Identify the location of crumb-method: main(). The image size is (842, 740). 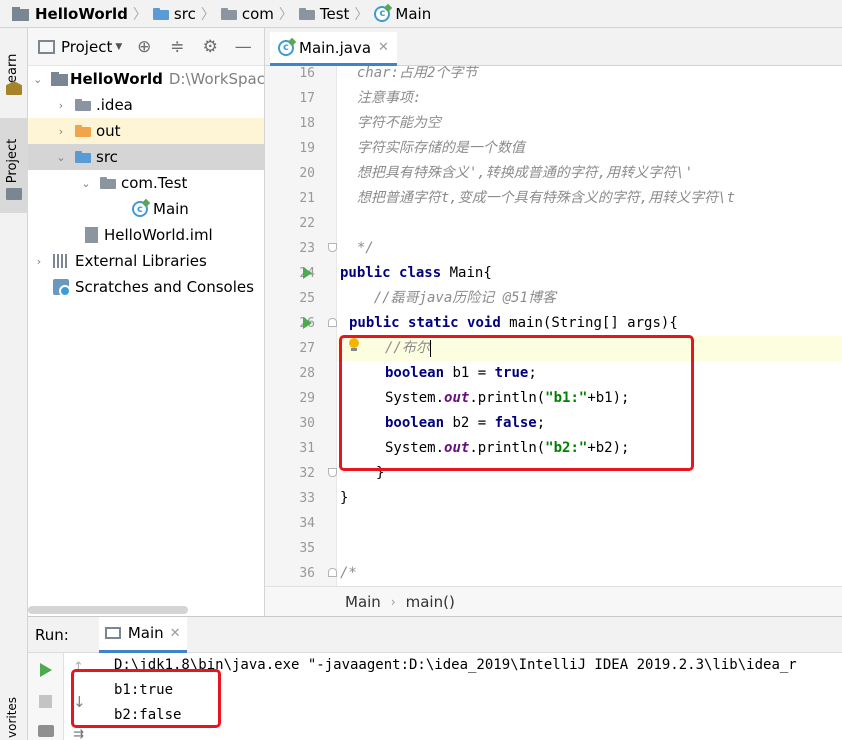
(430, 602).